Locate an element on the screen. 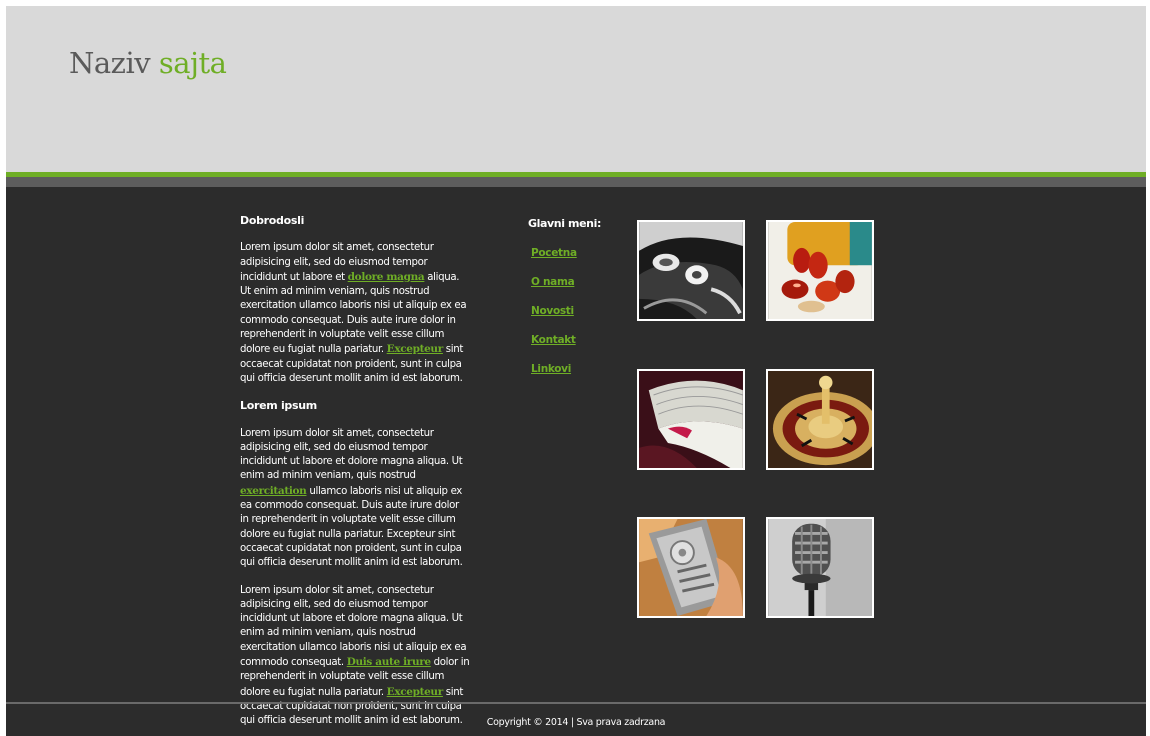 The image size is (1150, 736). car-headlight-icon is located at coordinates (691, 270).